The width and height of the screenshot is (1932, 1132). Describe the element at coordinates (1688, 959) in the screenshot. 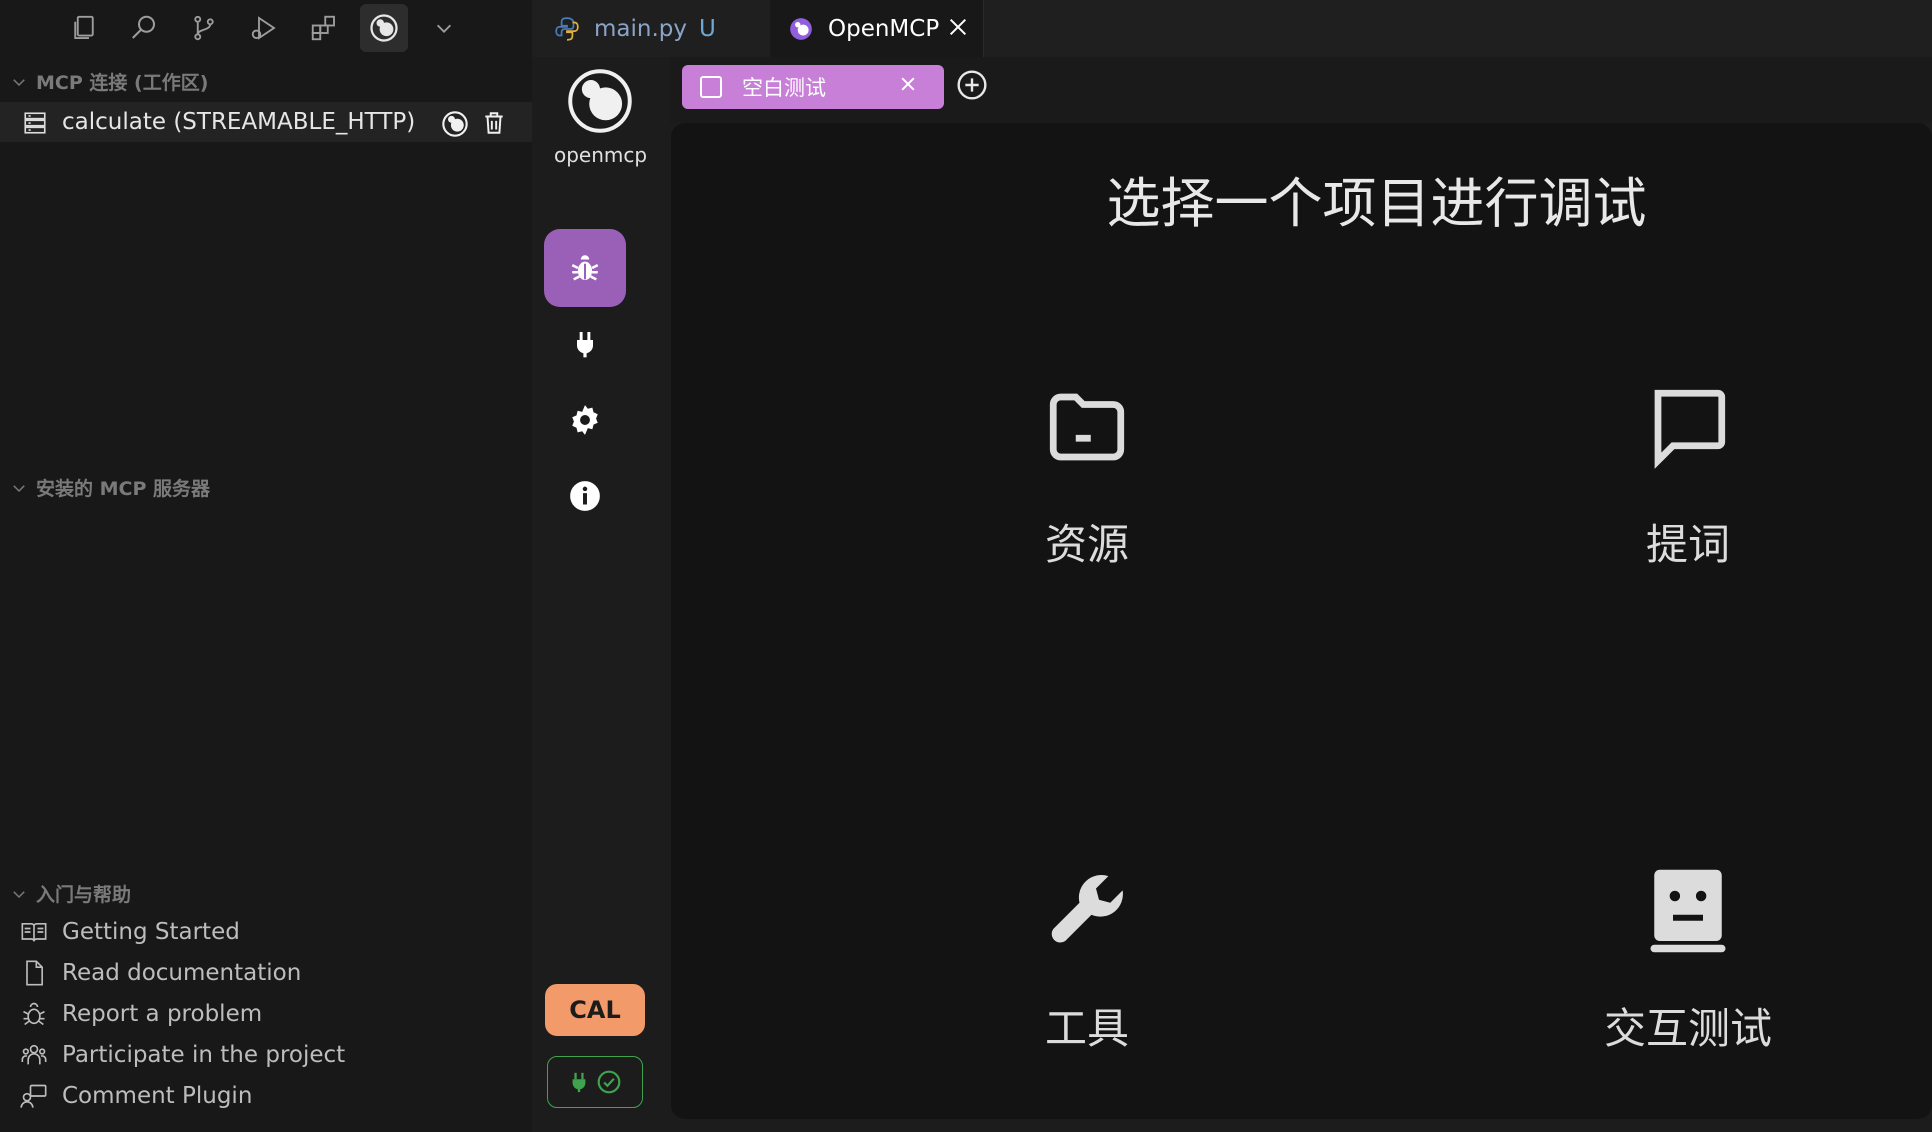

I see `card-interactive-test: 交互测试` at that location.